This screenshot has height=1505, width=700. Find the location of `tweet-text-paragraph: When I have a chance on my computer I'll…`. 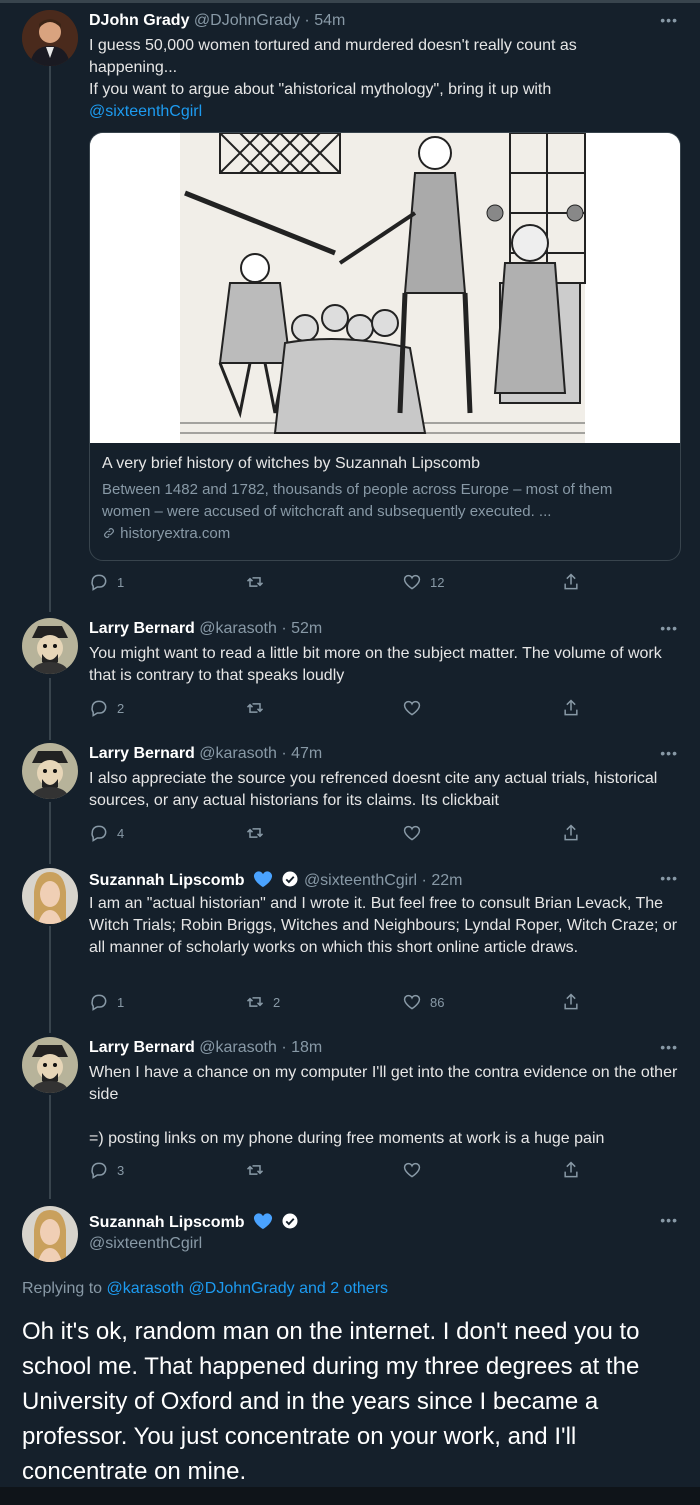

tweet-text-paragraph: When I have a chance on my computer I'll… is located at coordinates (383, 1083).